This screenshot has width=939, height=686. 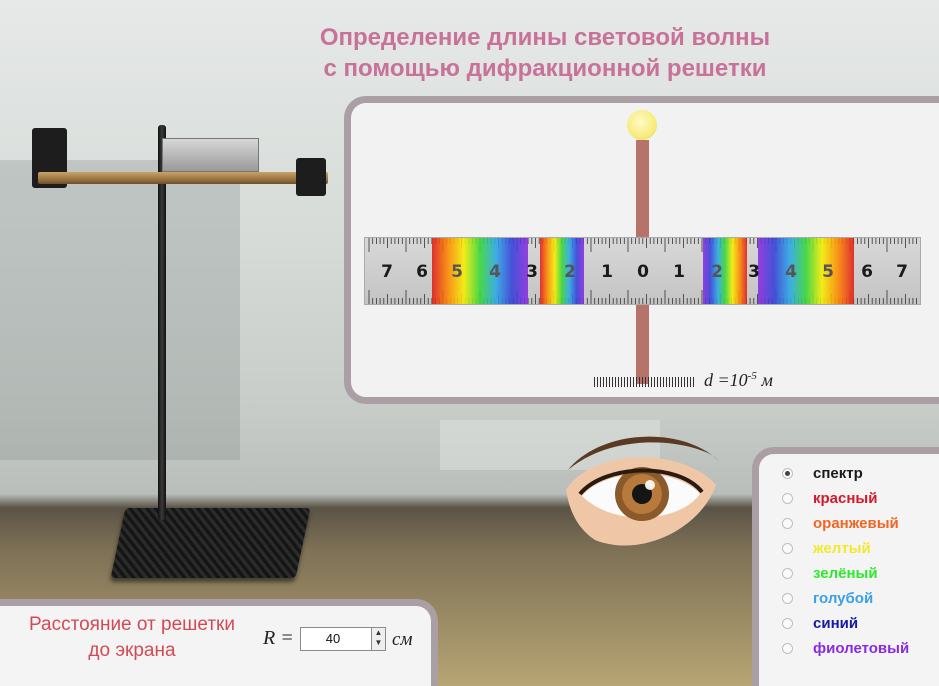 What do you see at coordinates (278, 638) in the screenshot?
I see `distance-variable: R =` at bounding box center [278, 638].